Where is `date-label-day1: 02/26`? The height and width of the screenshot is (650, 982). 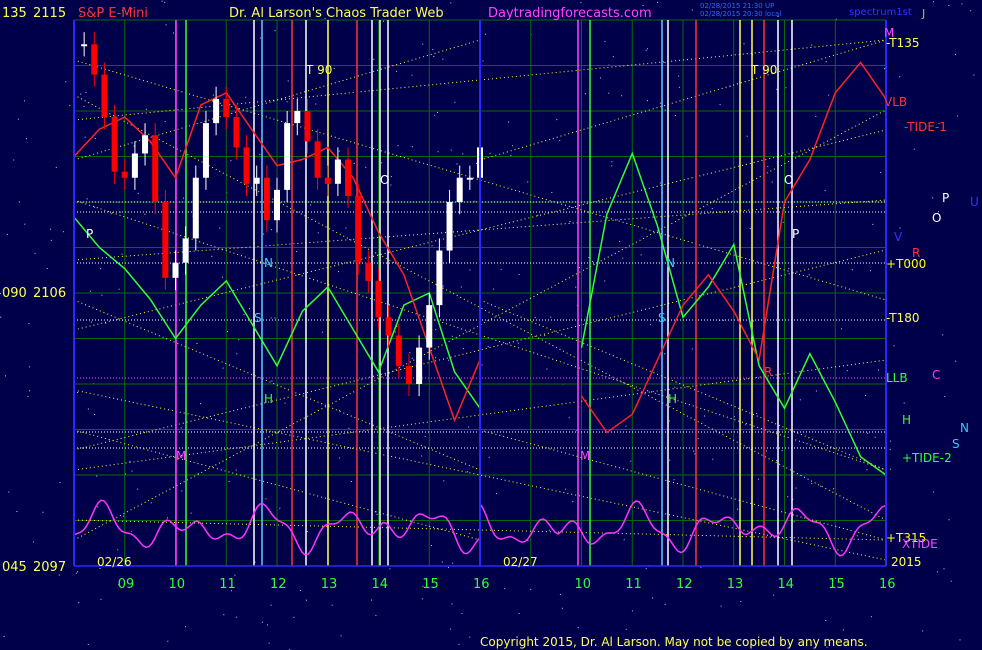
date-label-day1: 02/26 is located at coordinates (114, 562).